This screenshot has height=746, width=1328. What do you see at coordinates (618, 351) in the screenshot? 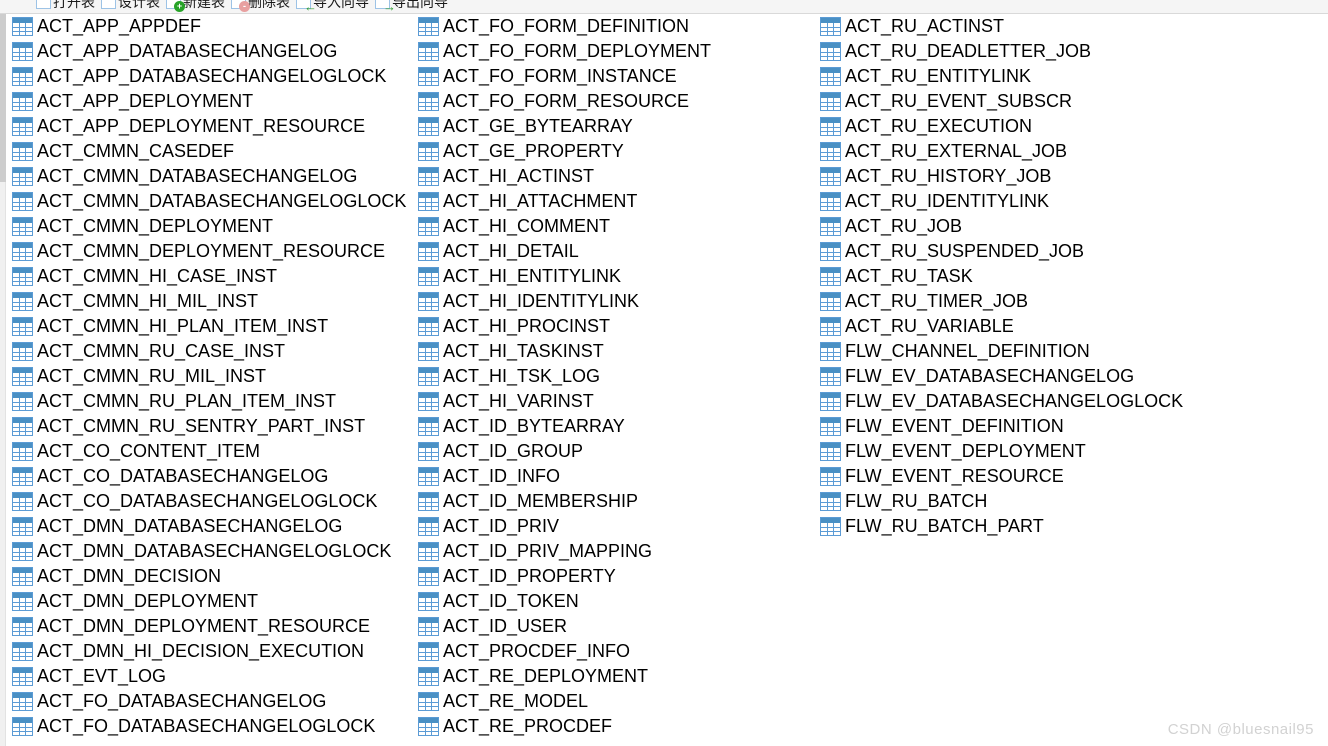
I see `list-item: ACT_HI_TASKINST` at bounding box center [618, 351].